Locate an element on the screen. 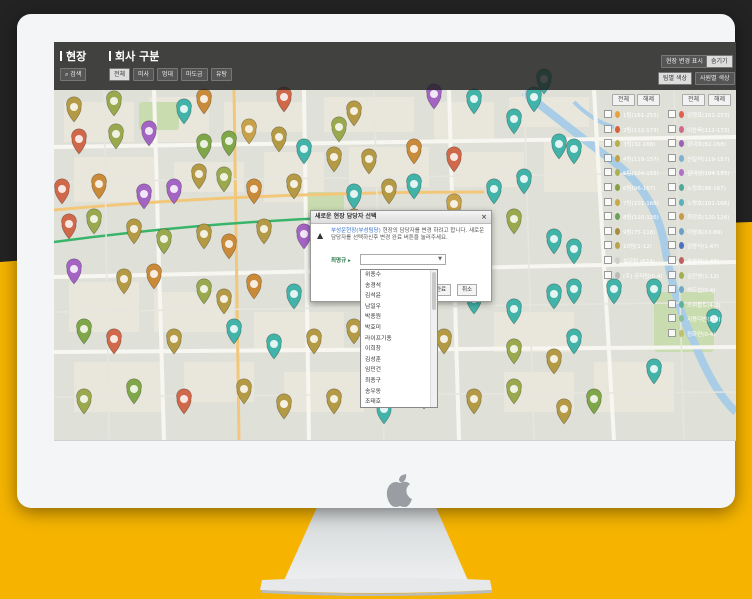  legend-team-item: 설무팀 (624) is located at coordinates (629, 260).